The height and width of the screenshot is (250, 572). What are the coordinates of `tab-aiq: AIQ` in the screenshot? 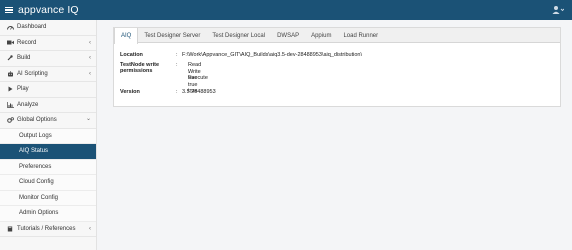 It's located at (126, 36).